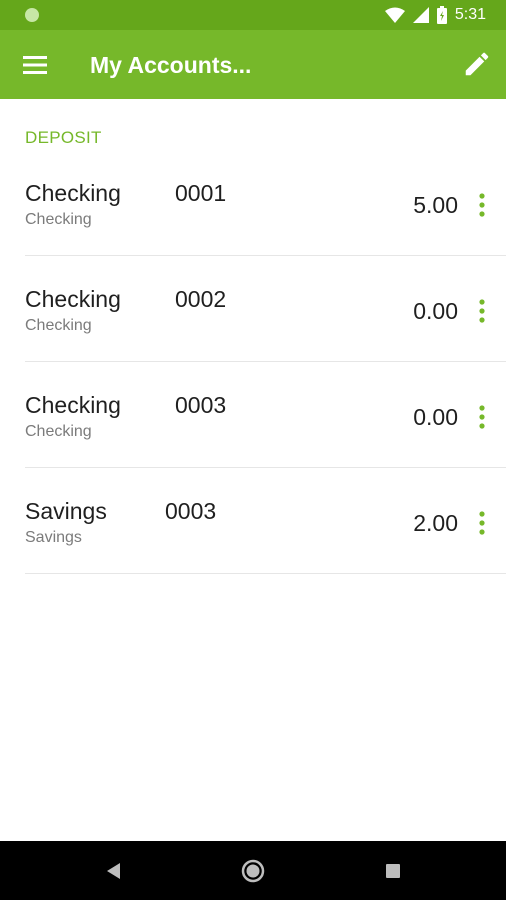 The image size is (506, 900). I want to click on hamburger-menu-icon, so click(35, 65).